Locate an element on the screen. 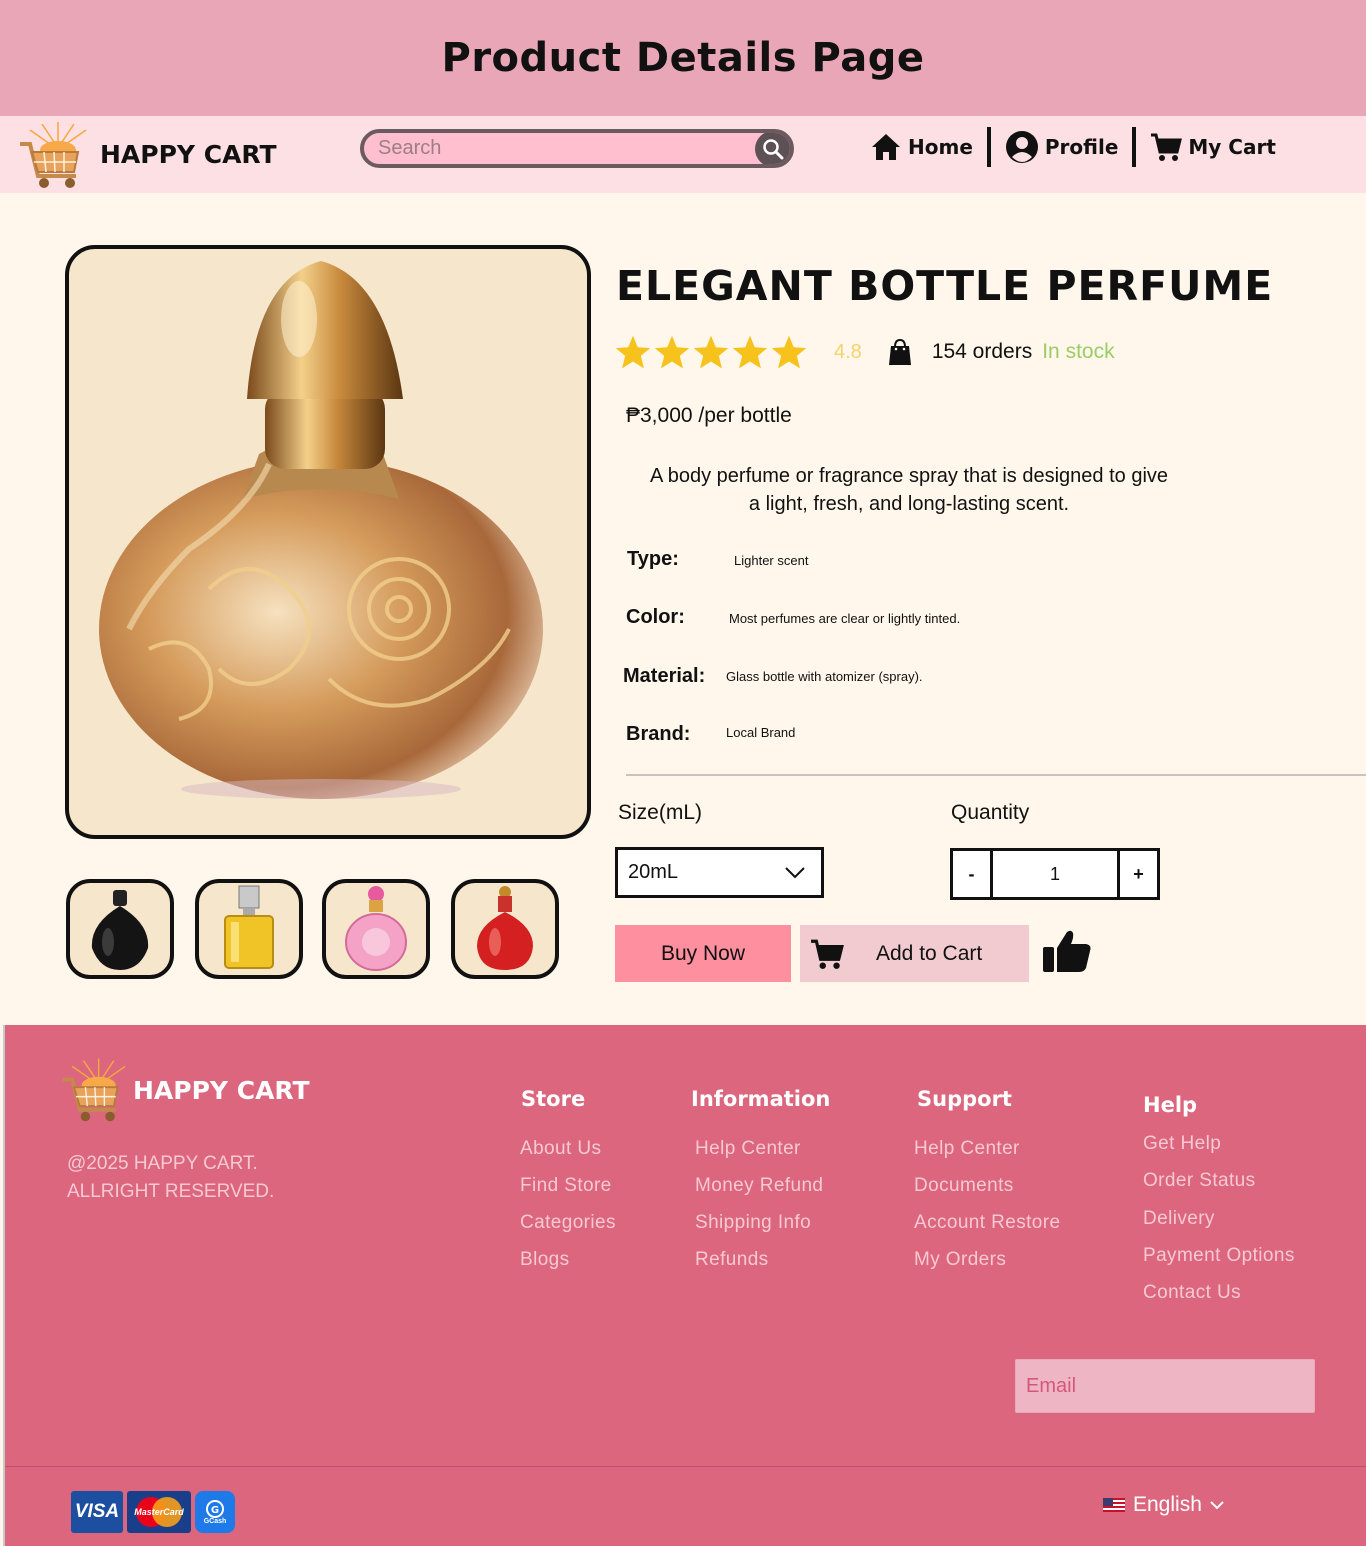 The width and height of the screenshot is (1366, 1546). page-banner: Product Details Page is located at coordinates (683, 58).